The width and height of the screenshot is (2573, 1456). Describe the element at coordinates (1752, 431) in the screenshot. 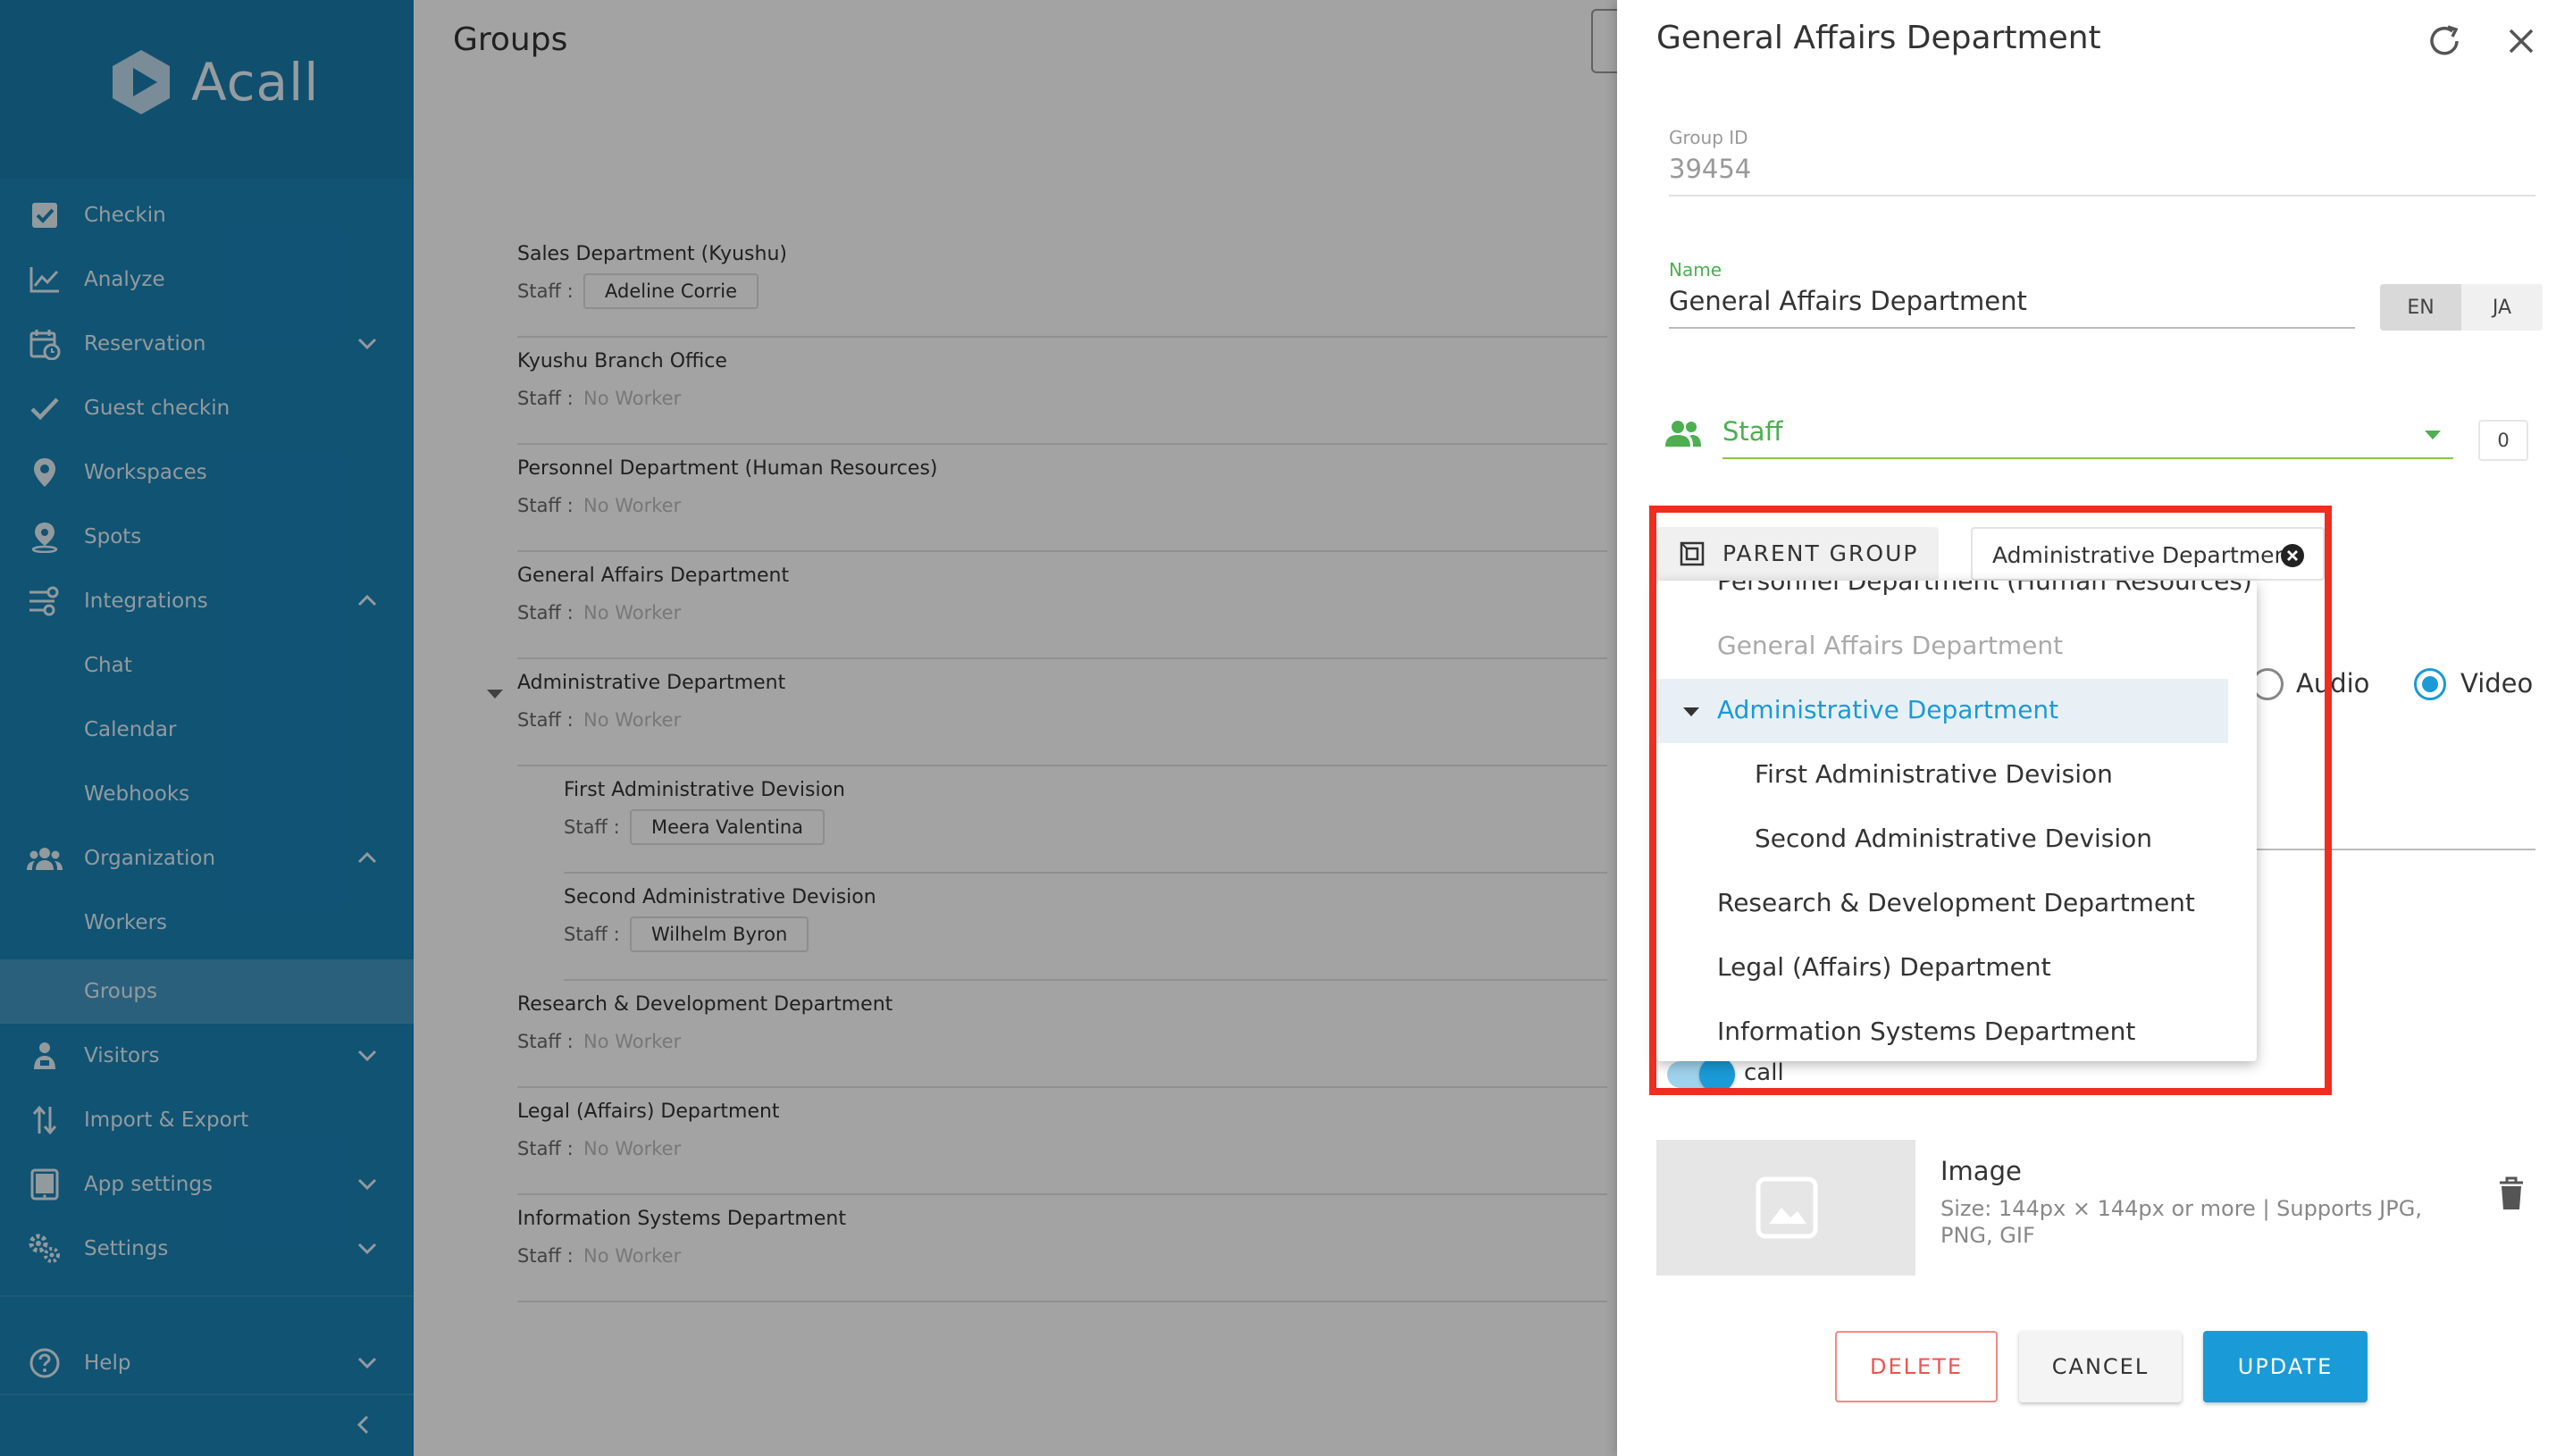

I see `staff-select: Staff` at that location.